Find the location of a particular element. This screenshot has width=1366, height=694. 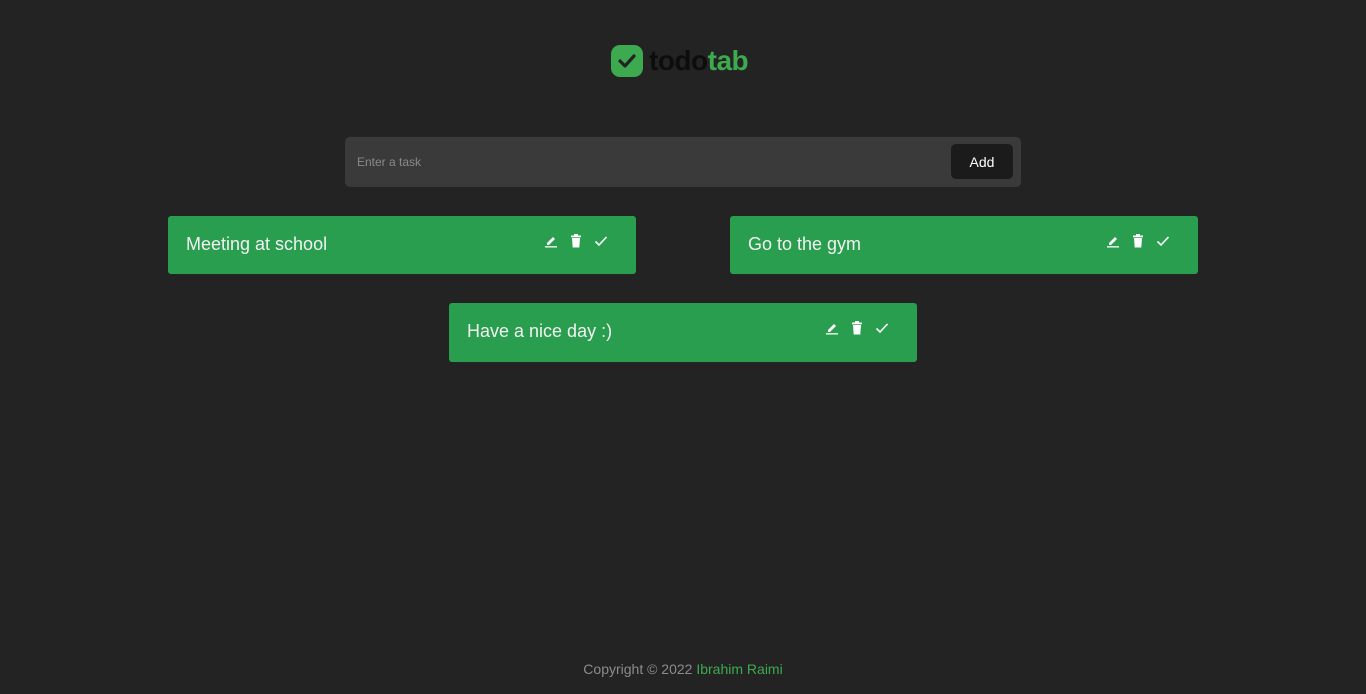

task-text: Go to the gym is located at coordinates (805, 244).